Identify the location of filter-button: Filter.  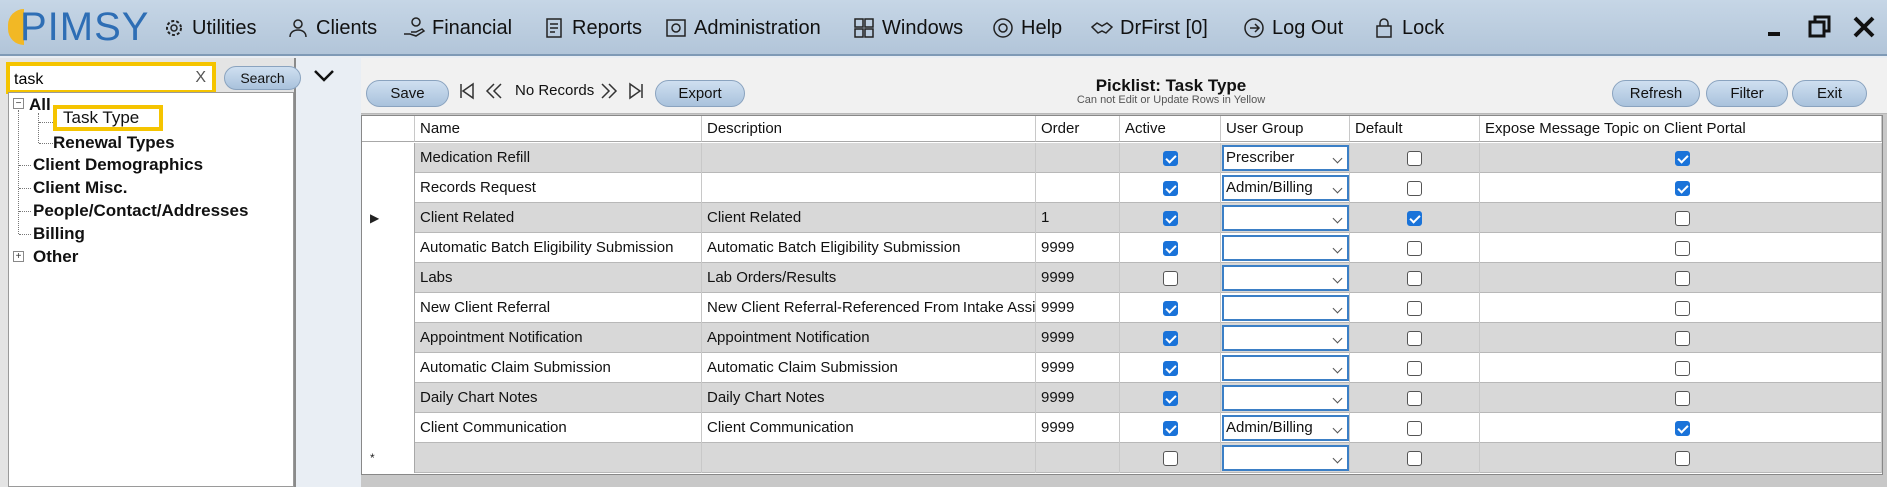
(1747, 93).